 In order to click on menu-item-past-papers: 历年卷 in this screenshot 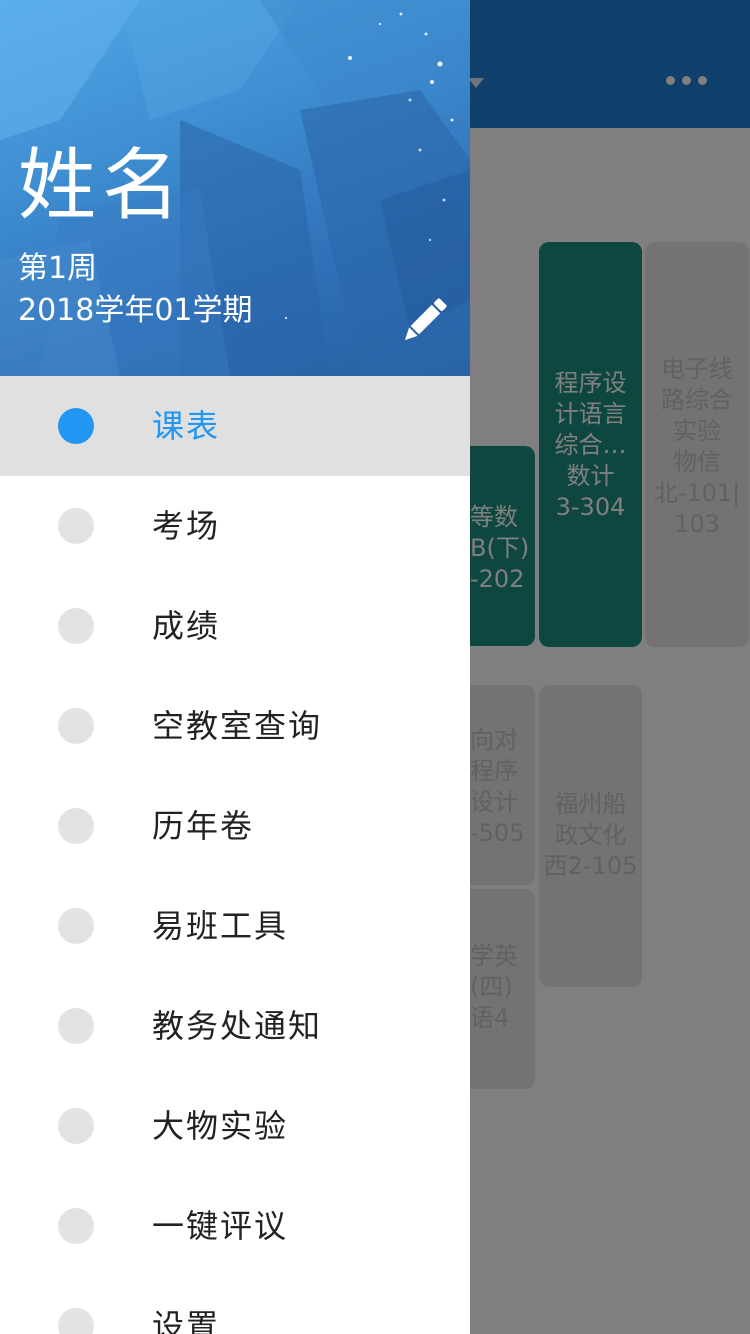, I will do `click(235, 826)`.